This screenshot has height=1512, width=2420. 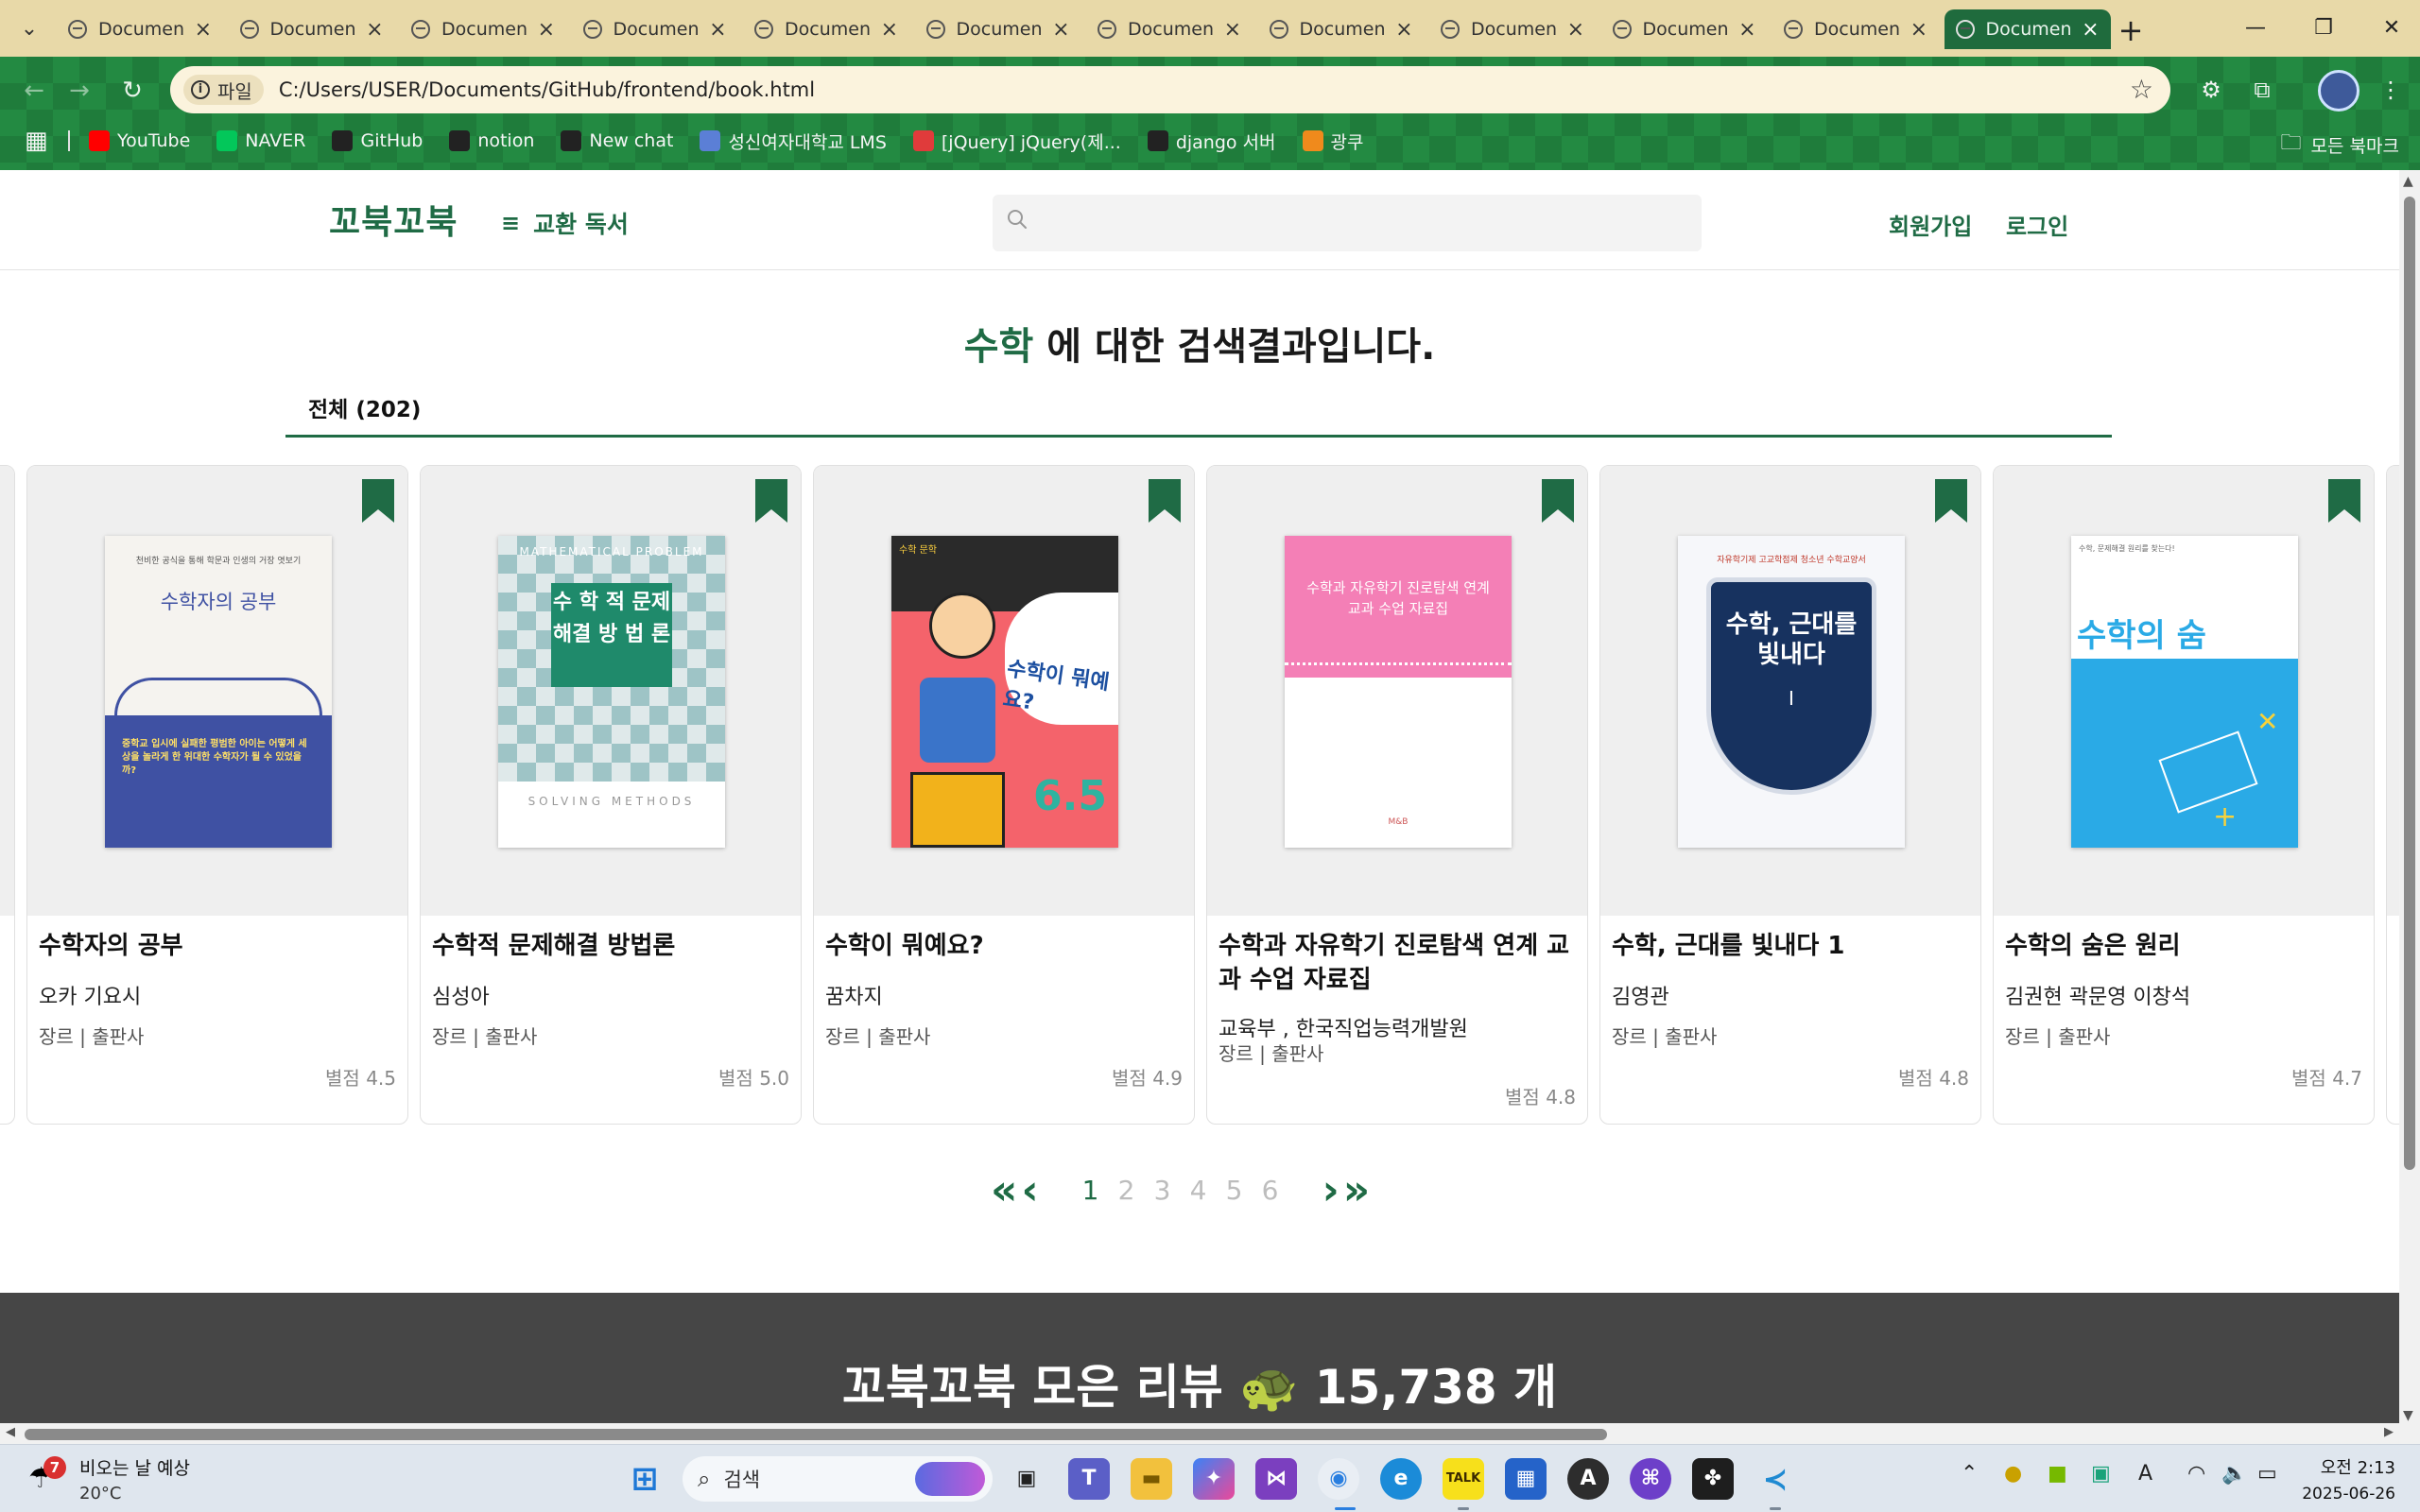 I want to click on maximize-button: ❐, so click(x=2324, y=28).